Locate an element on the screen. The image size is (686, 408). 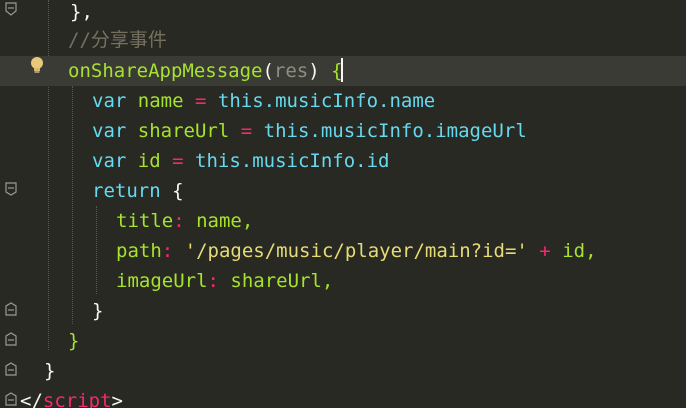
lightbulb-icon is located at coordinates (37, 66).